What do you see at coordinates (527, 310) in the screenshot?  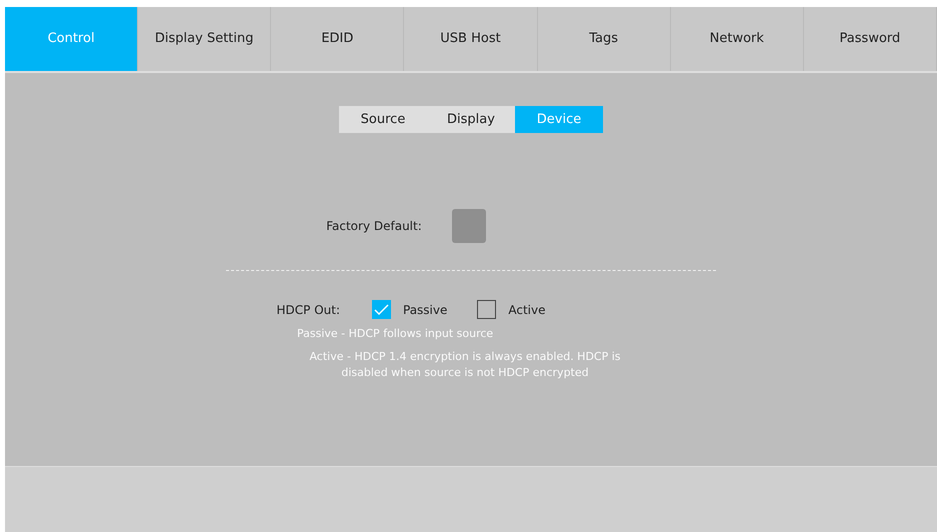 I see `option-label: Active` at bounding box center [527, 310].